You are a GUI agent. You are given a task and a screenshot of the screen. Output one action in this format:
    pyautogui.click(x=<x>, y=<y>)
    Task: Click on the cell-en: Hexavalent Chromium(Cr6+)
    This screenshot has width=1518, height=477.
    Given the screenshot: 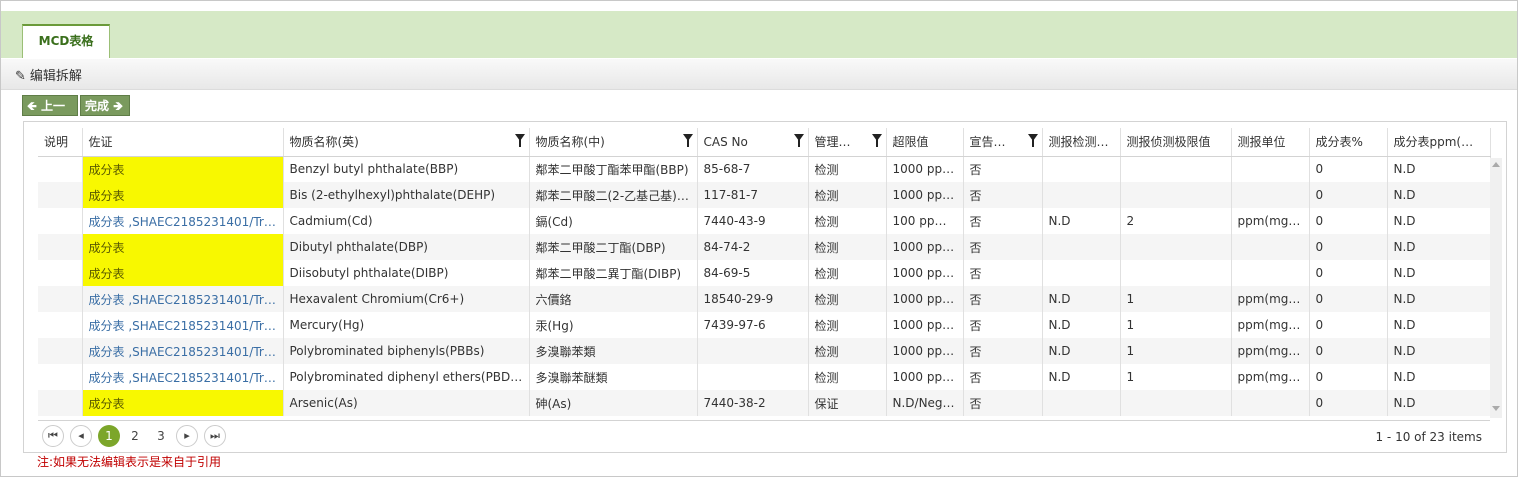 What is the action you would take?
    pyautogui.click(x=406, y=299)
    